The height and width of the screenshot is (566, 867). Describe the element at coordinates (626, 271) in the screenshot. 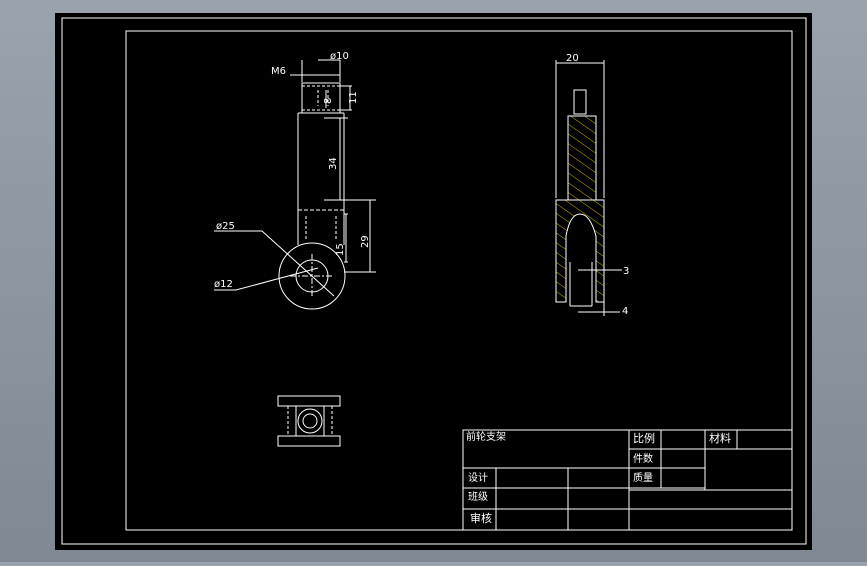

I see `dim-w3: 3` at that location.